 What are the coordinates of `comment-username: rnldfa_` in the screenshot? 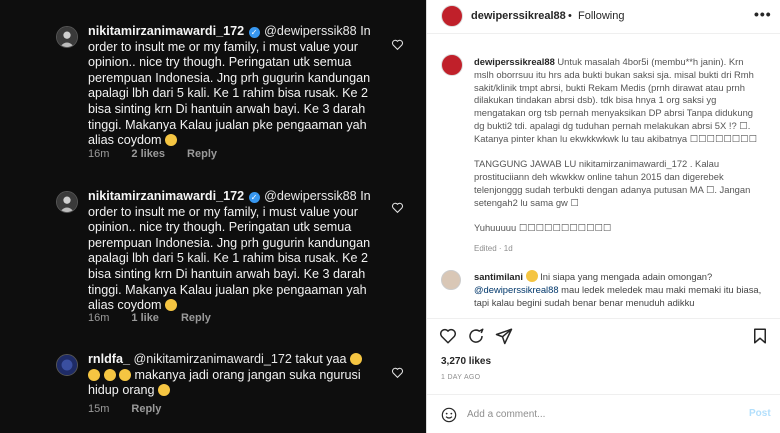 It's located at (109, 359).